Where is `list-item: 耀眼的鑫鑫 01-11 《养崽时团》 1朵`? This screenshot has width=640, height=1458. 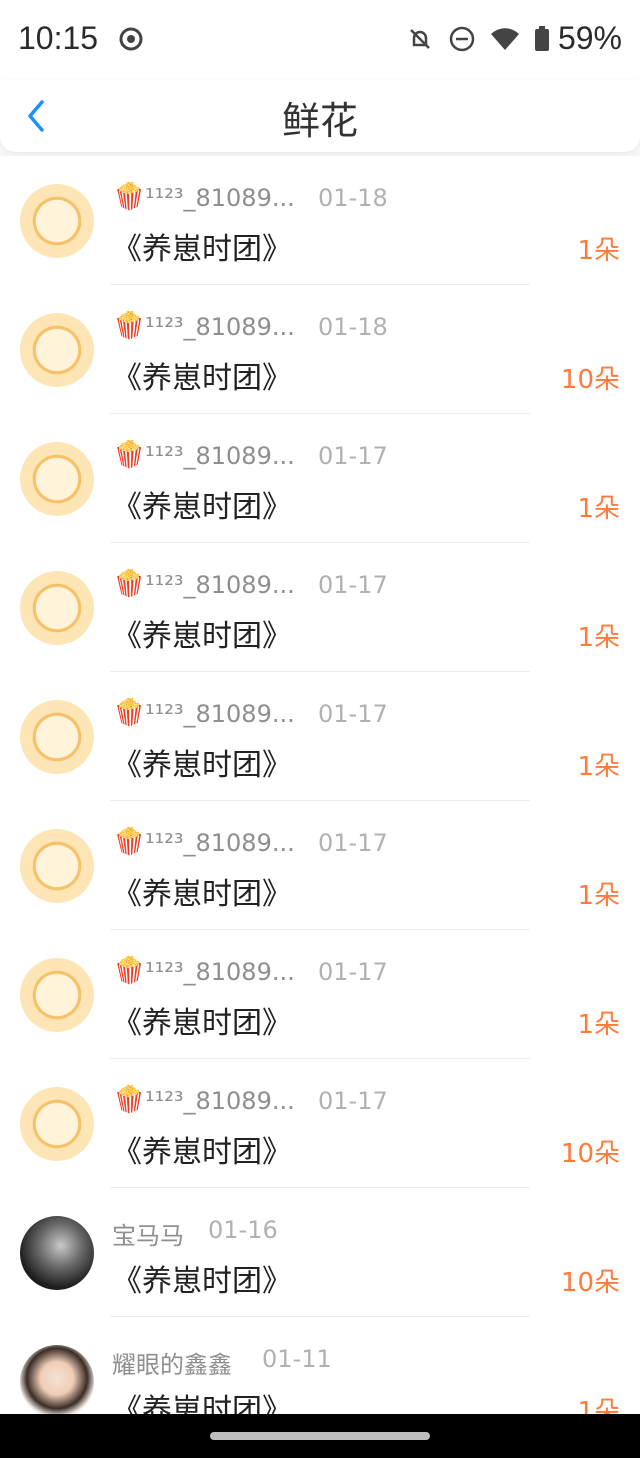 list-item: 耀眼的鑫鑫 01-11 《养崽时团》 1朵 is located at coordinates (320, 1365).